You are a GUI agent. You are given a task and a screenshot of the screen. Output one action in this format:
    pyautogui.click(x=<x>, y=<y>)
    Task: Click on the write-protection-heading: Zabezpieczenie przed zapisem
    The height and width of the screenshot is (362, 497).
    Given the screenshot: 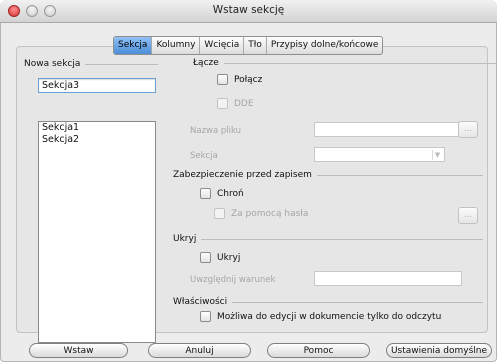 What is the action you would take?
    pyautogui.click(x=328, y=175)
    